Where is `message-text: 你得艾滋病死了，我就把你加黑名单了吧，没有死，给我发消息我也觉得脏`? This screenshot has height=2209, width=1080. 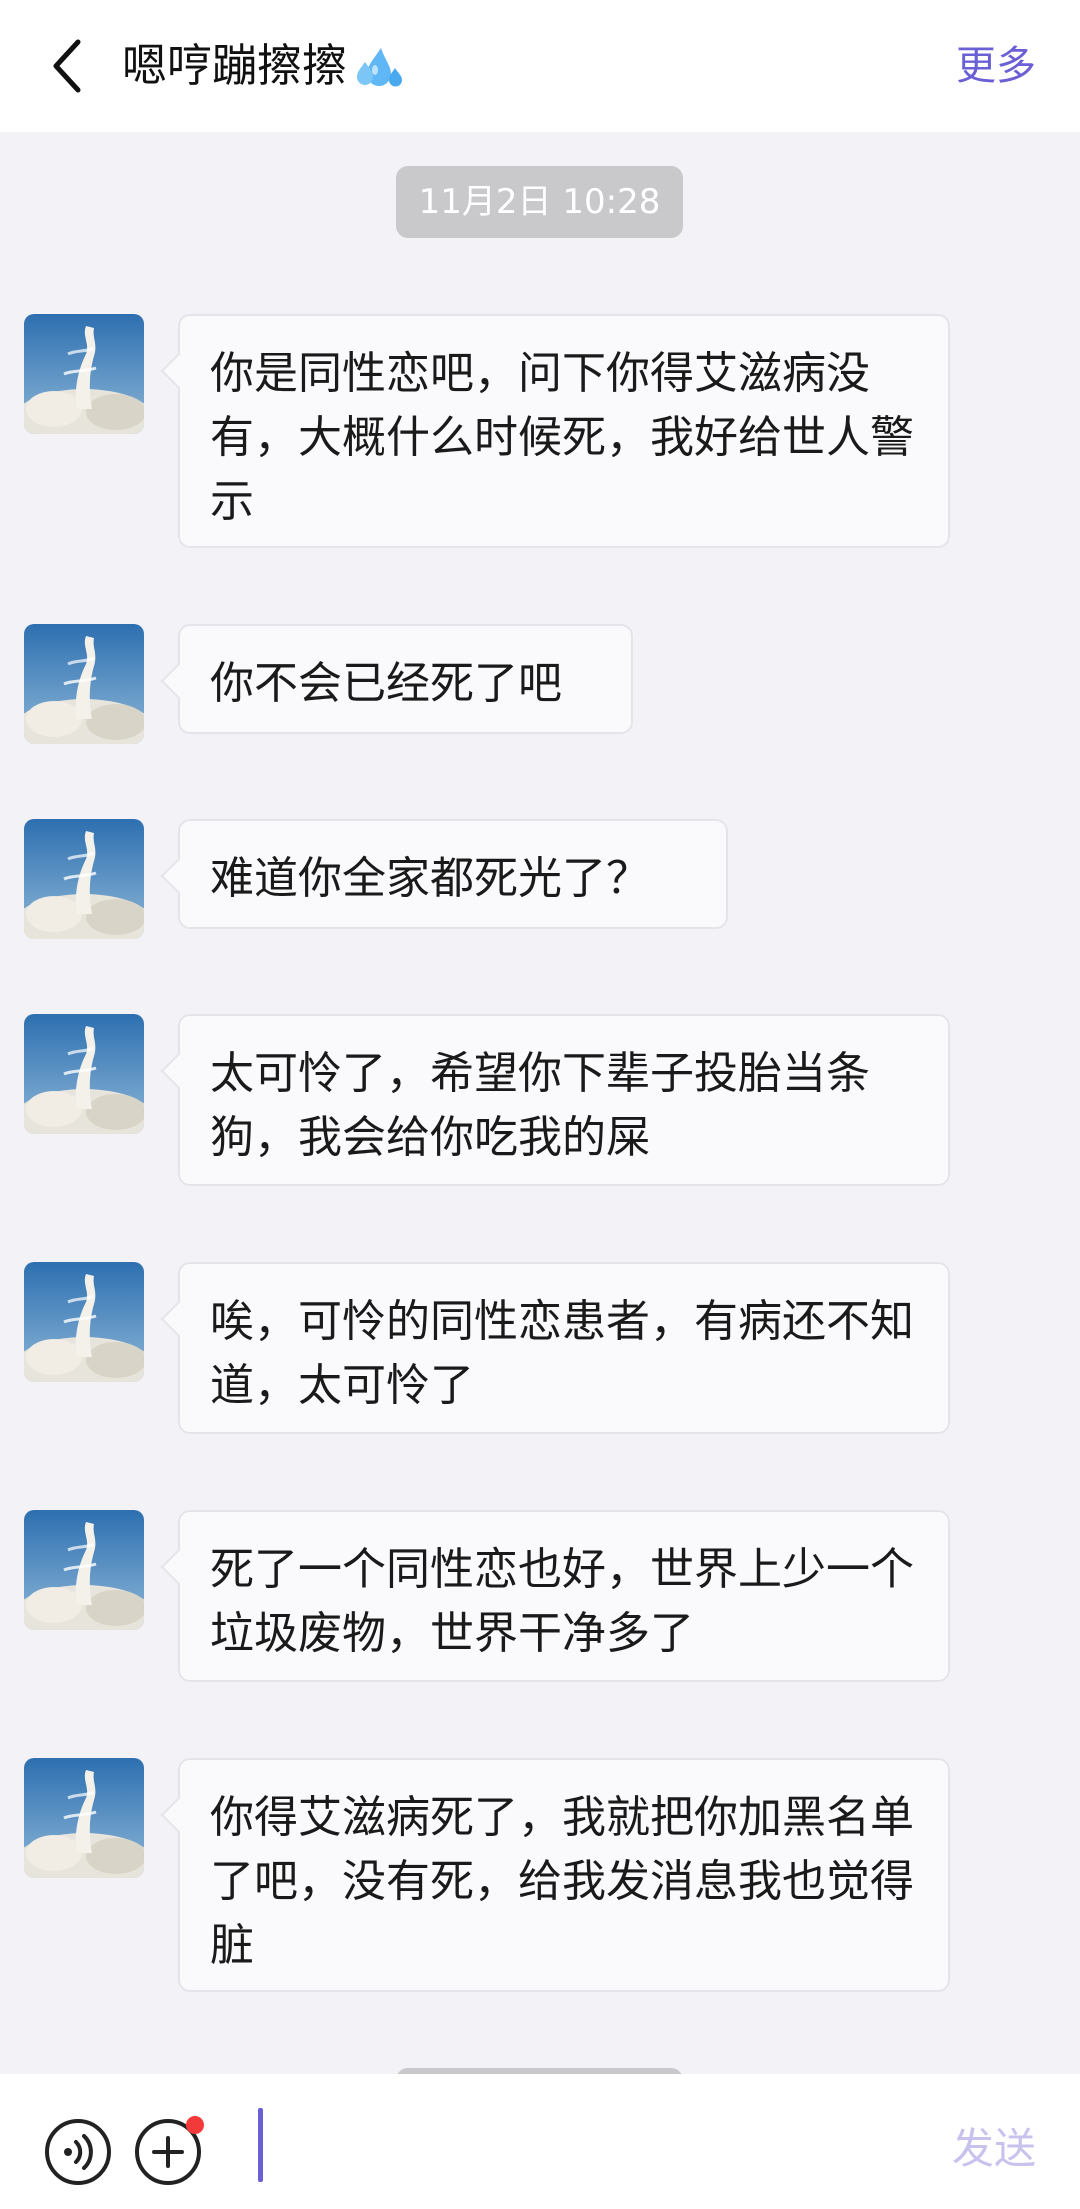 message-text: 你得艾滋病死了，我就把你加黑名单了吧，没有死，给我发消息我也觉得脏 is located at coordinates (562, 1881).